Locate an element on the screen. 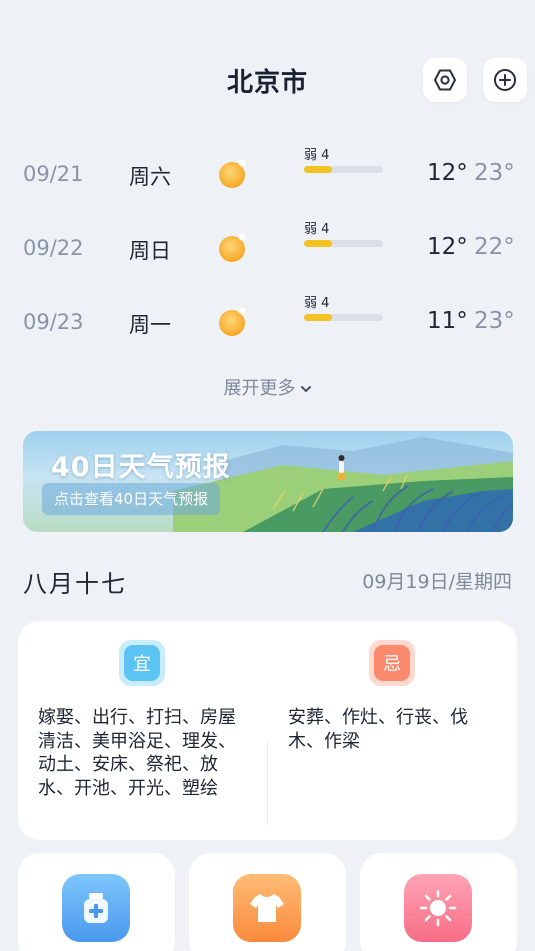  yi-badge-inner: 宜 is located at coordinates (142, 663).